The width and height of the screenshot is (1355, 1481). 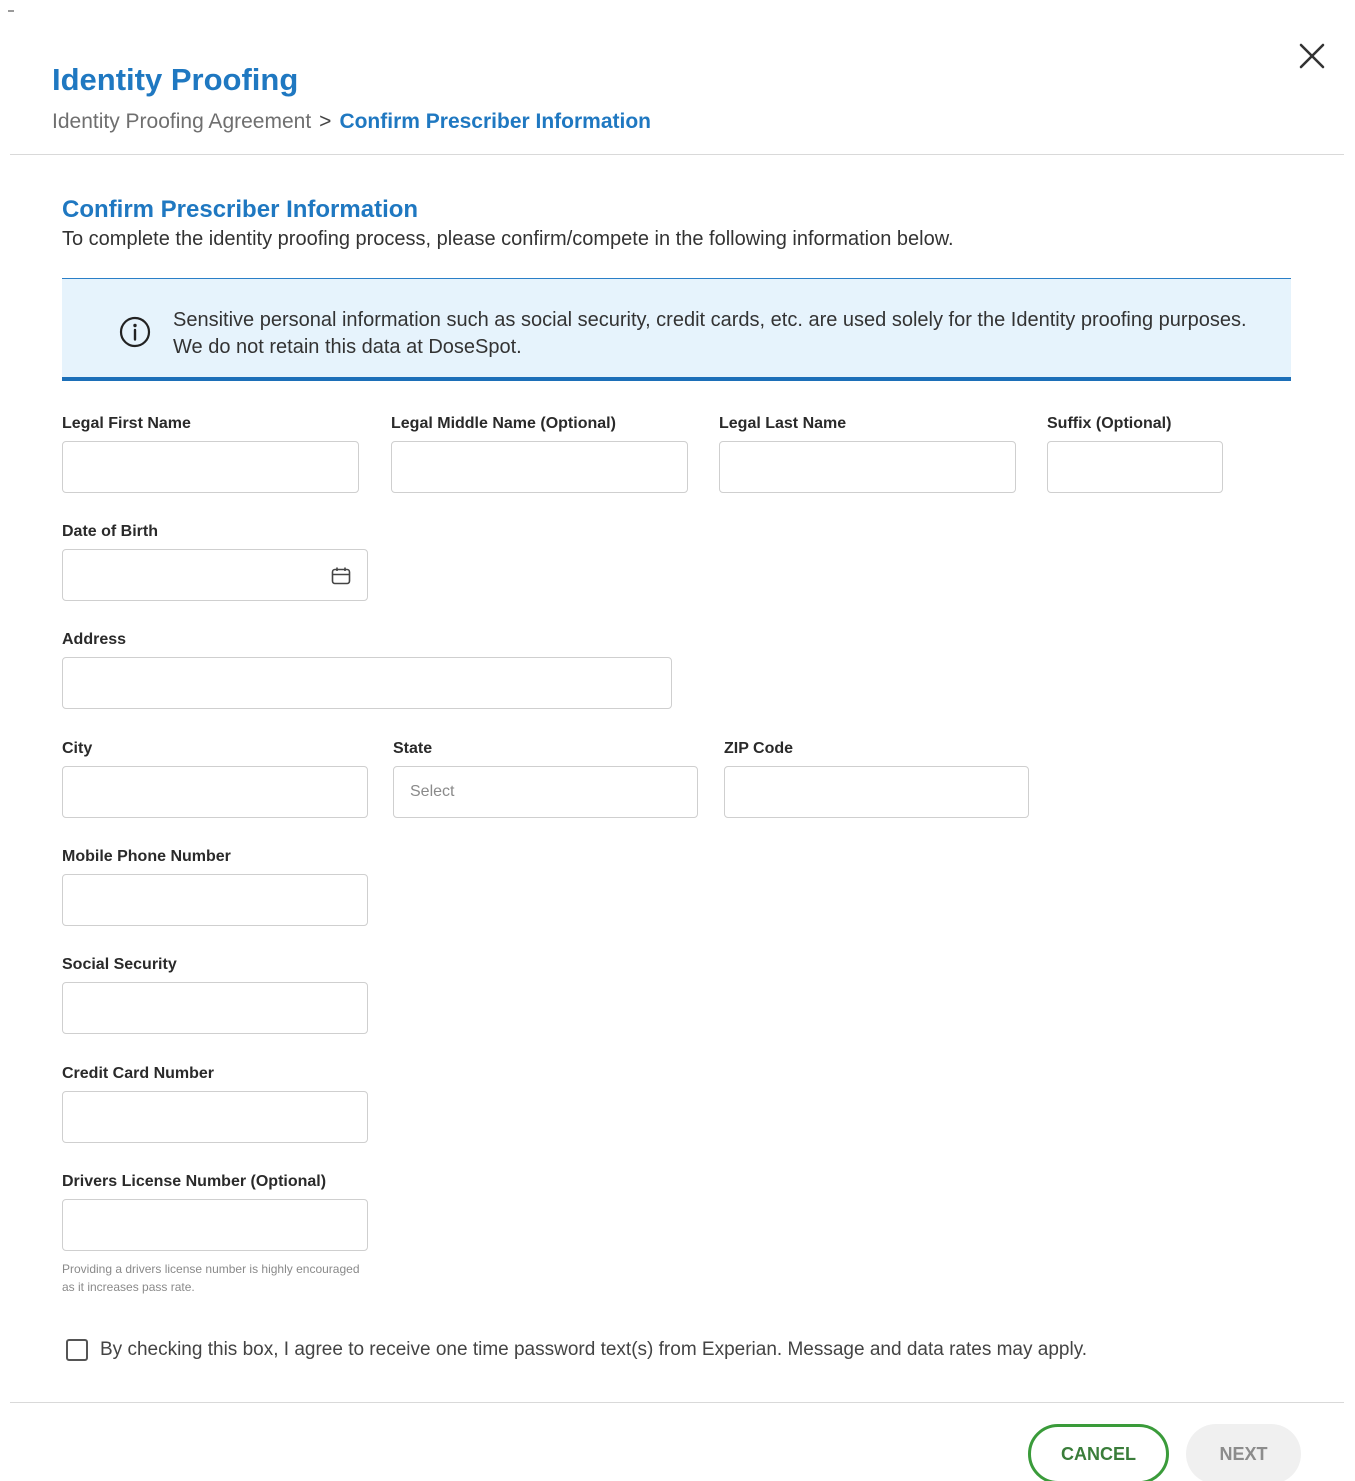 What do you see at coordinates (1135, 467) in the screenshot?
I see `suffix-input` at bounding box center [1135, 467].